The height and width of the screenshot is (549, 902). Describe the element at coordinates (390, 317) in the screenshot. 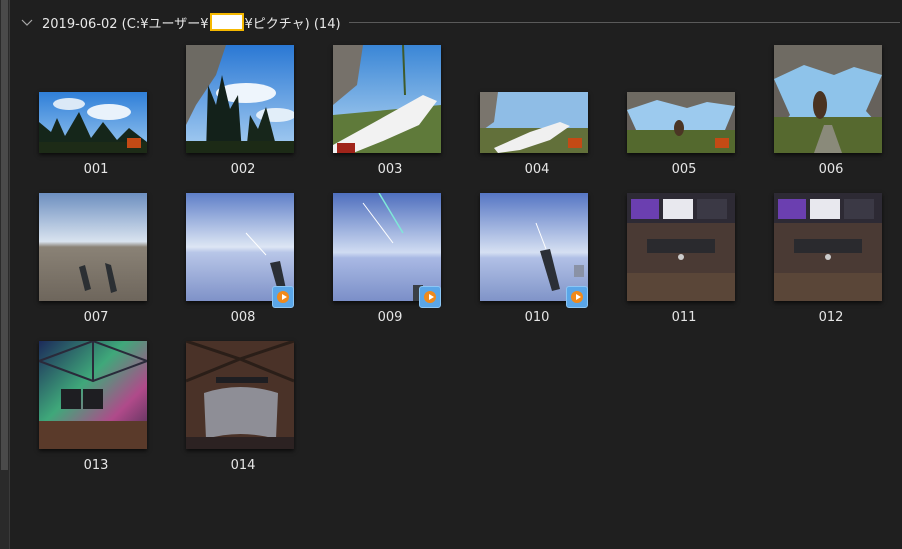

I see `thumbnail-label: 009` at that location.